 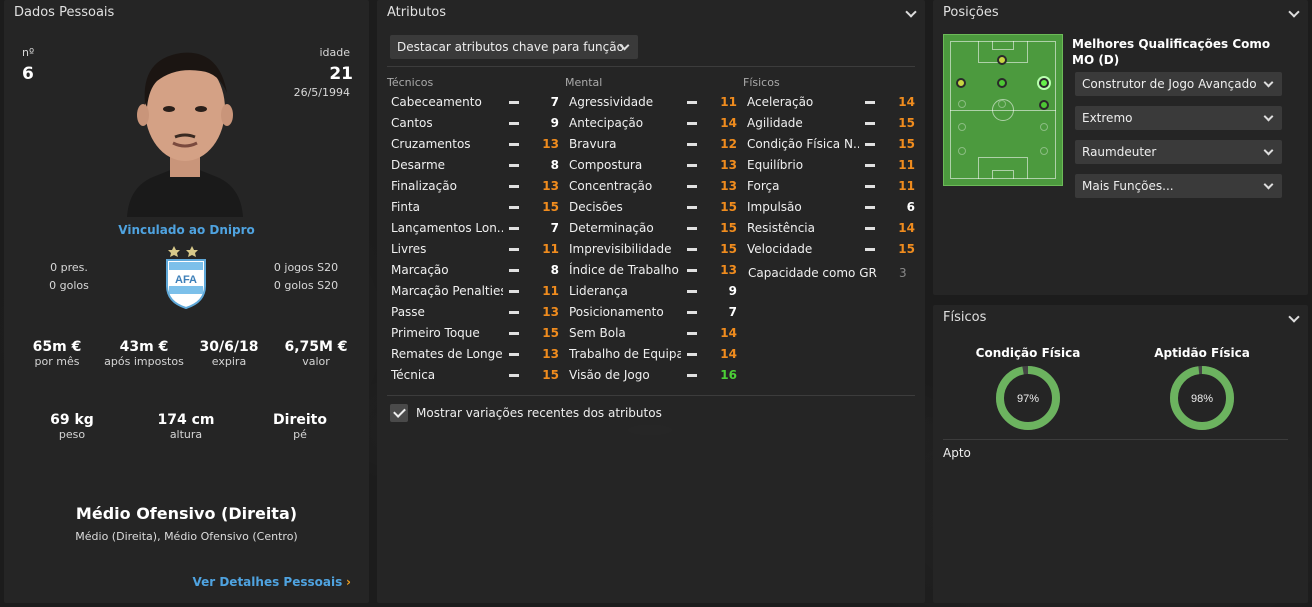 I want to click on technical-attribute-row: Lançamentos Lon... 7, so click(x=486, y=228).